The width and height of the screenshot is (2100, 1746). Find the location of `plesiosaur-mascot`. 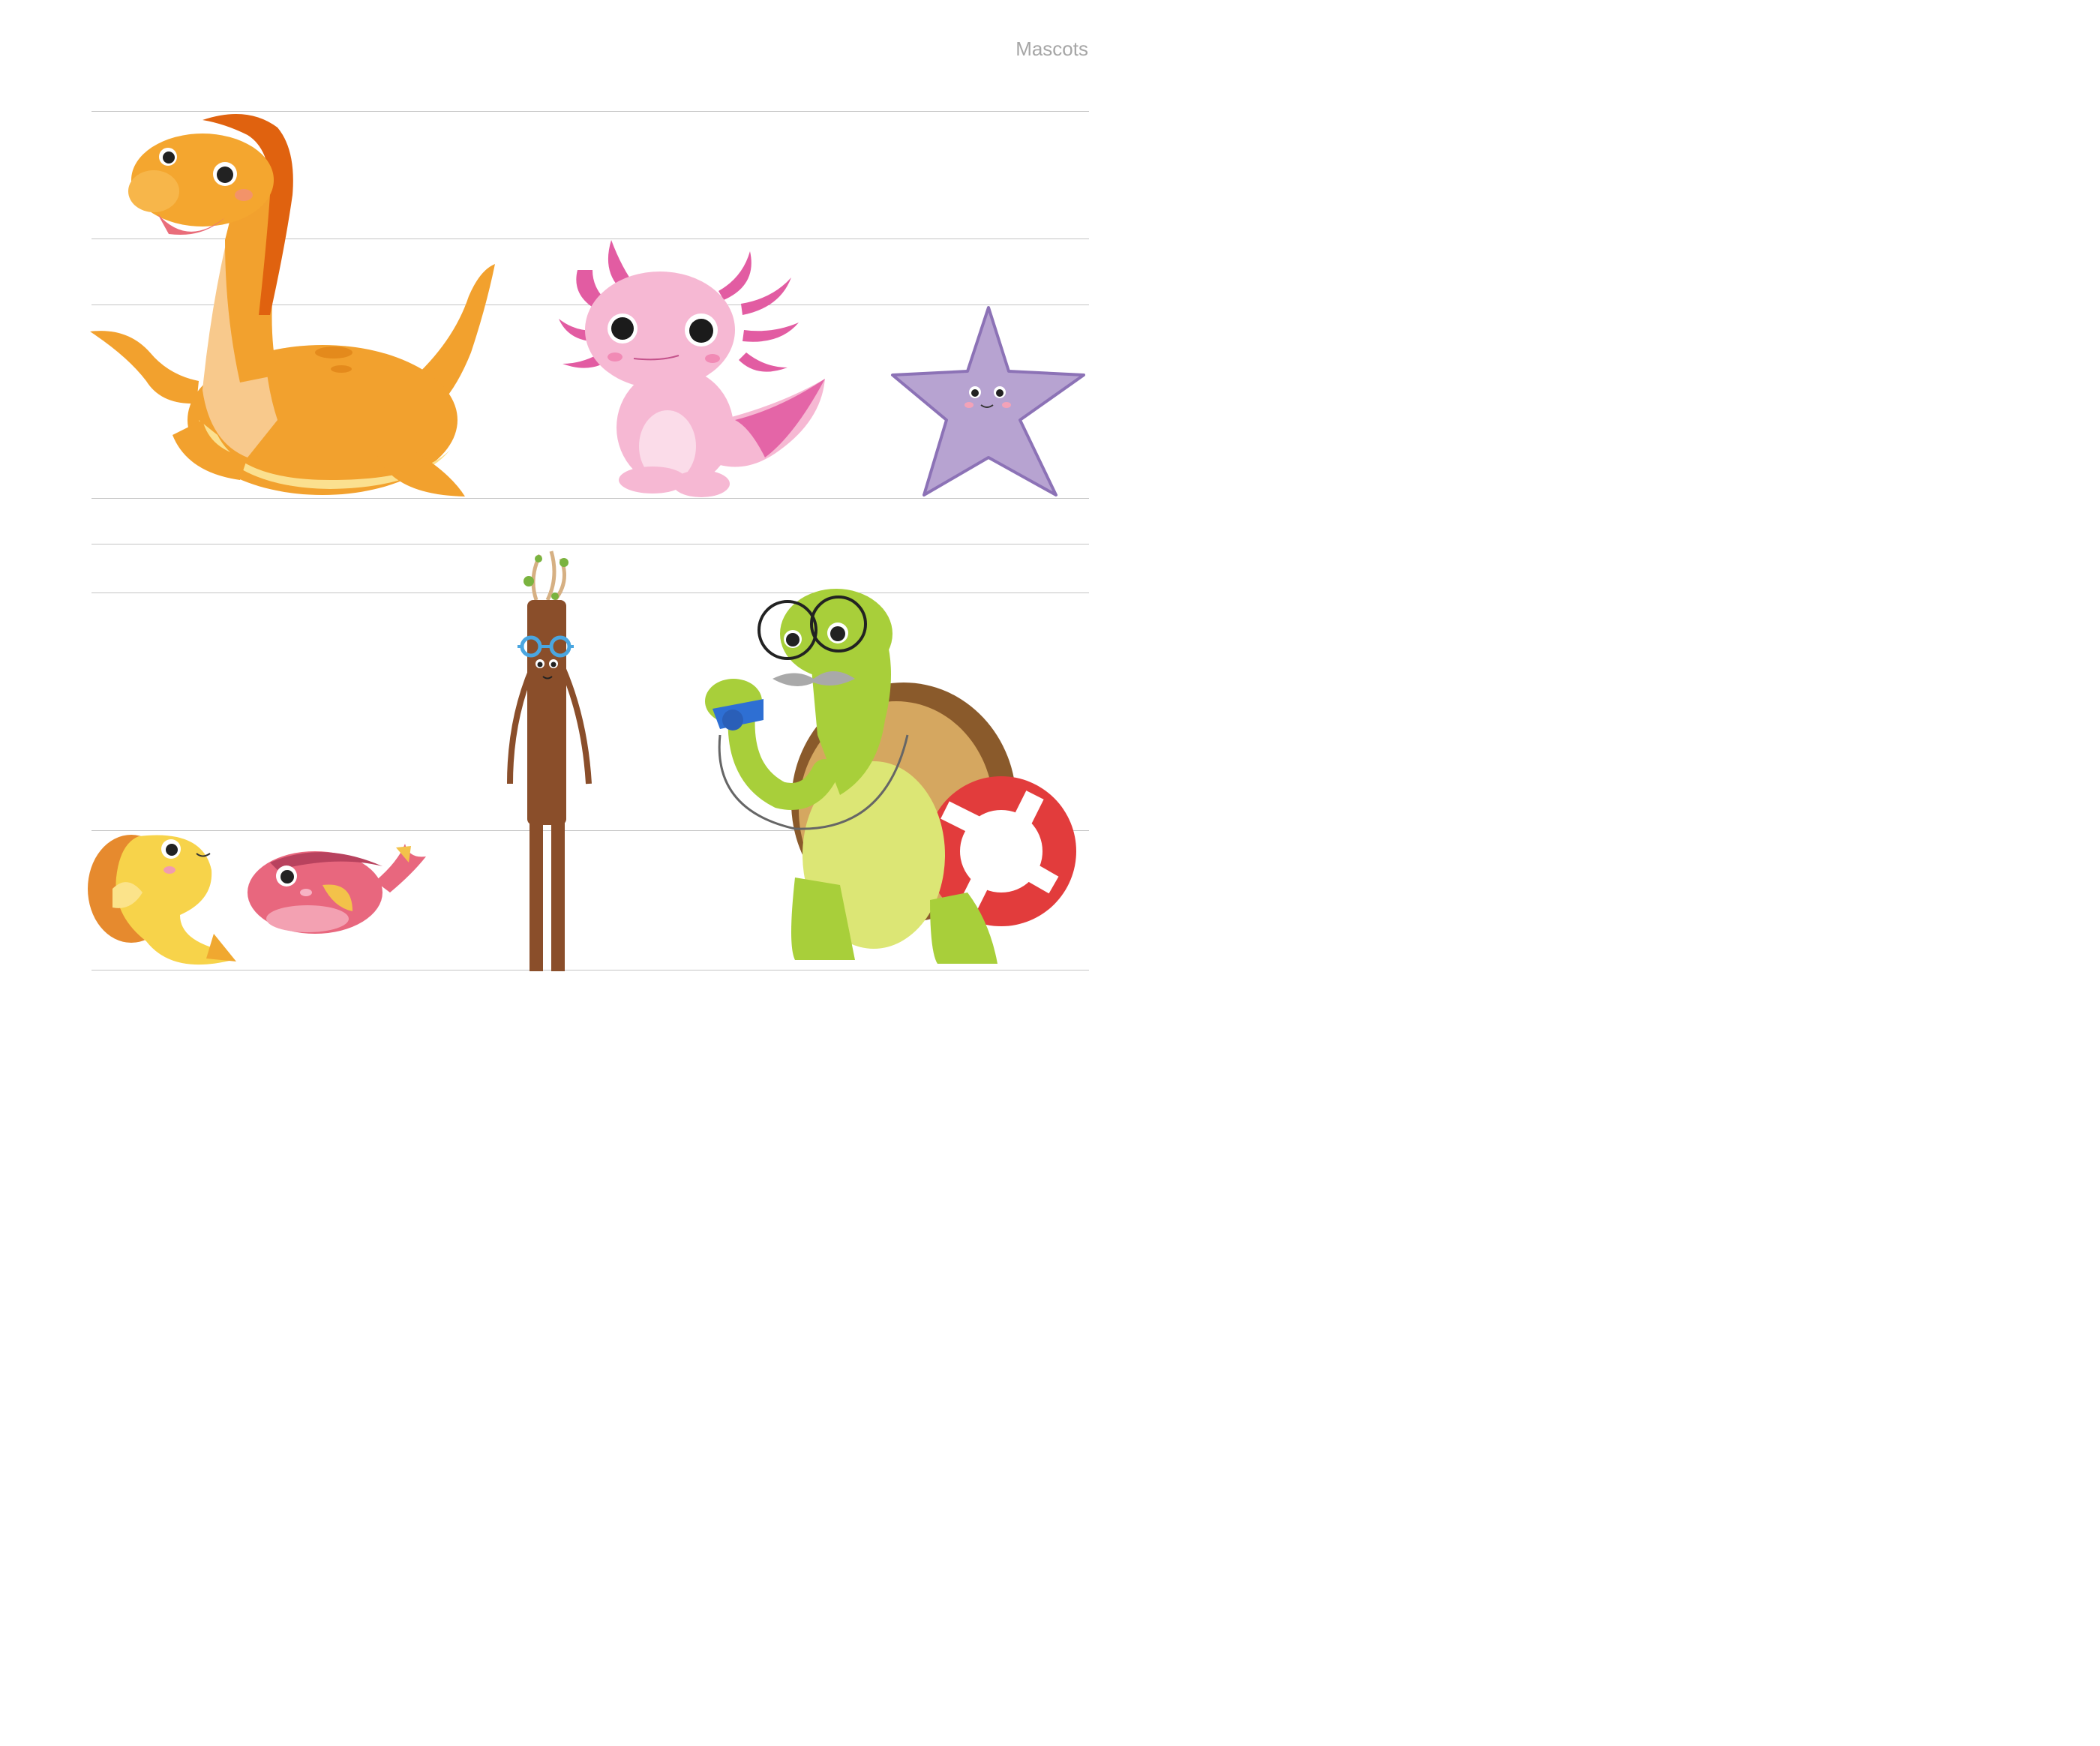

plesiosaur-mascot is located at coordinates (292, 305).